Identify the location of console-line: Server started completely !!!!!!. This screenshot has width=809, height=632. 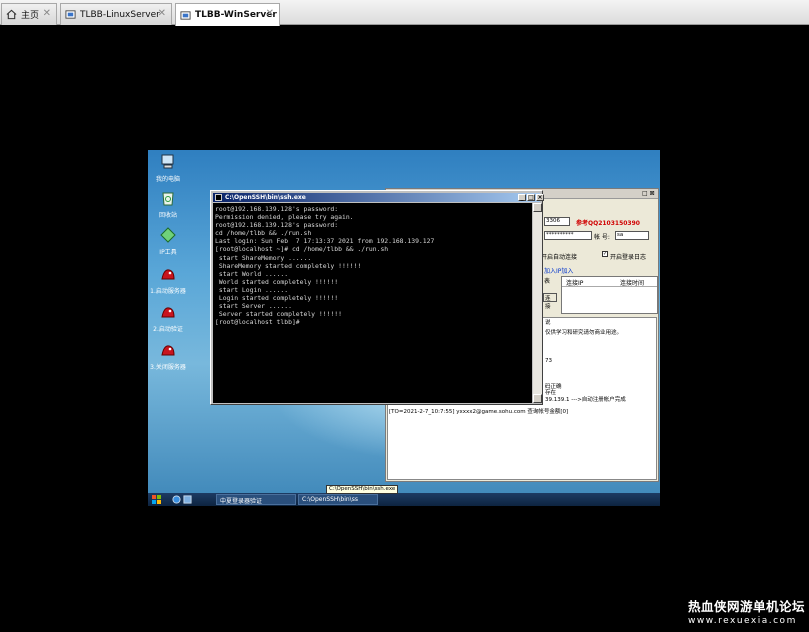
(278, 314).